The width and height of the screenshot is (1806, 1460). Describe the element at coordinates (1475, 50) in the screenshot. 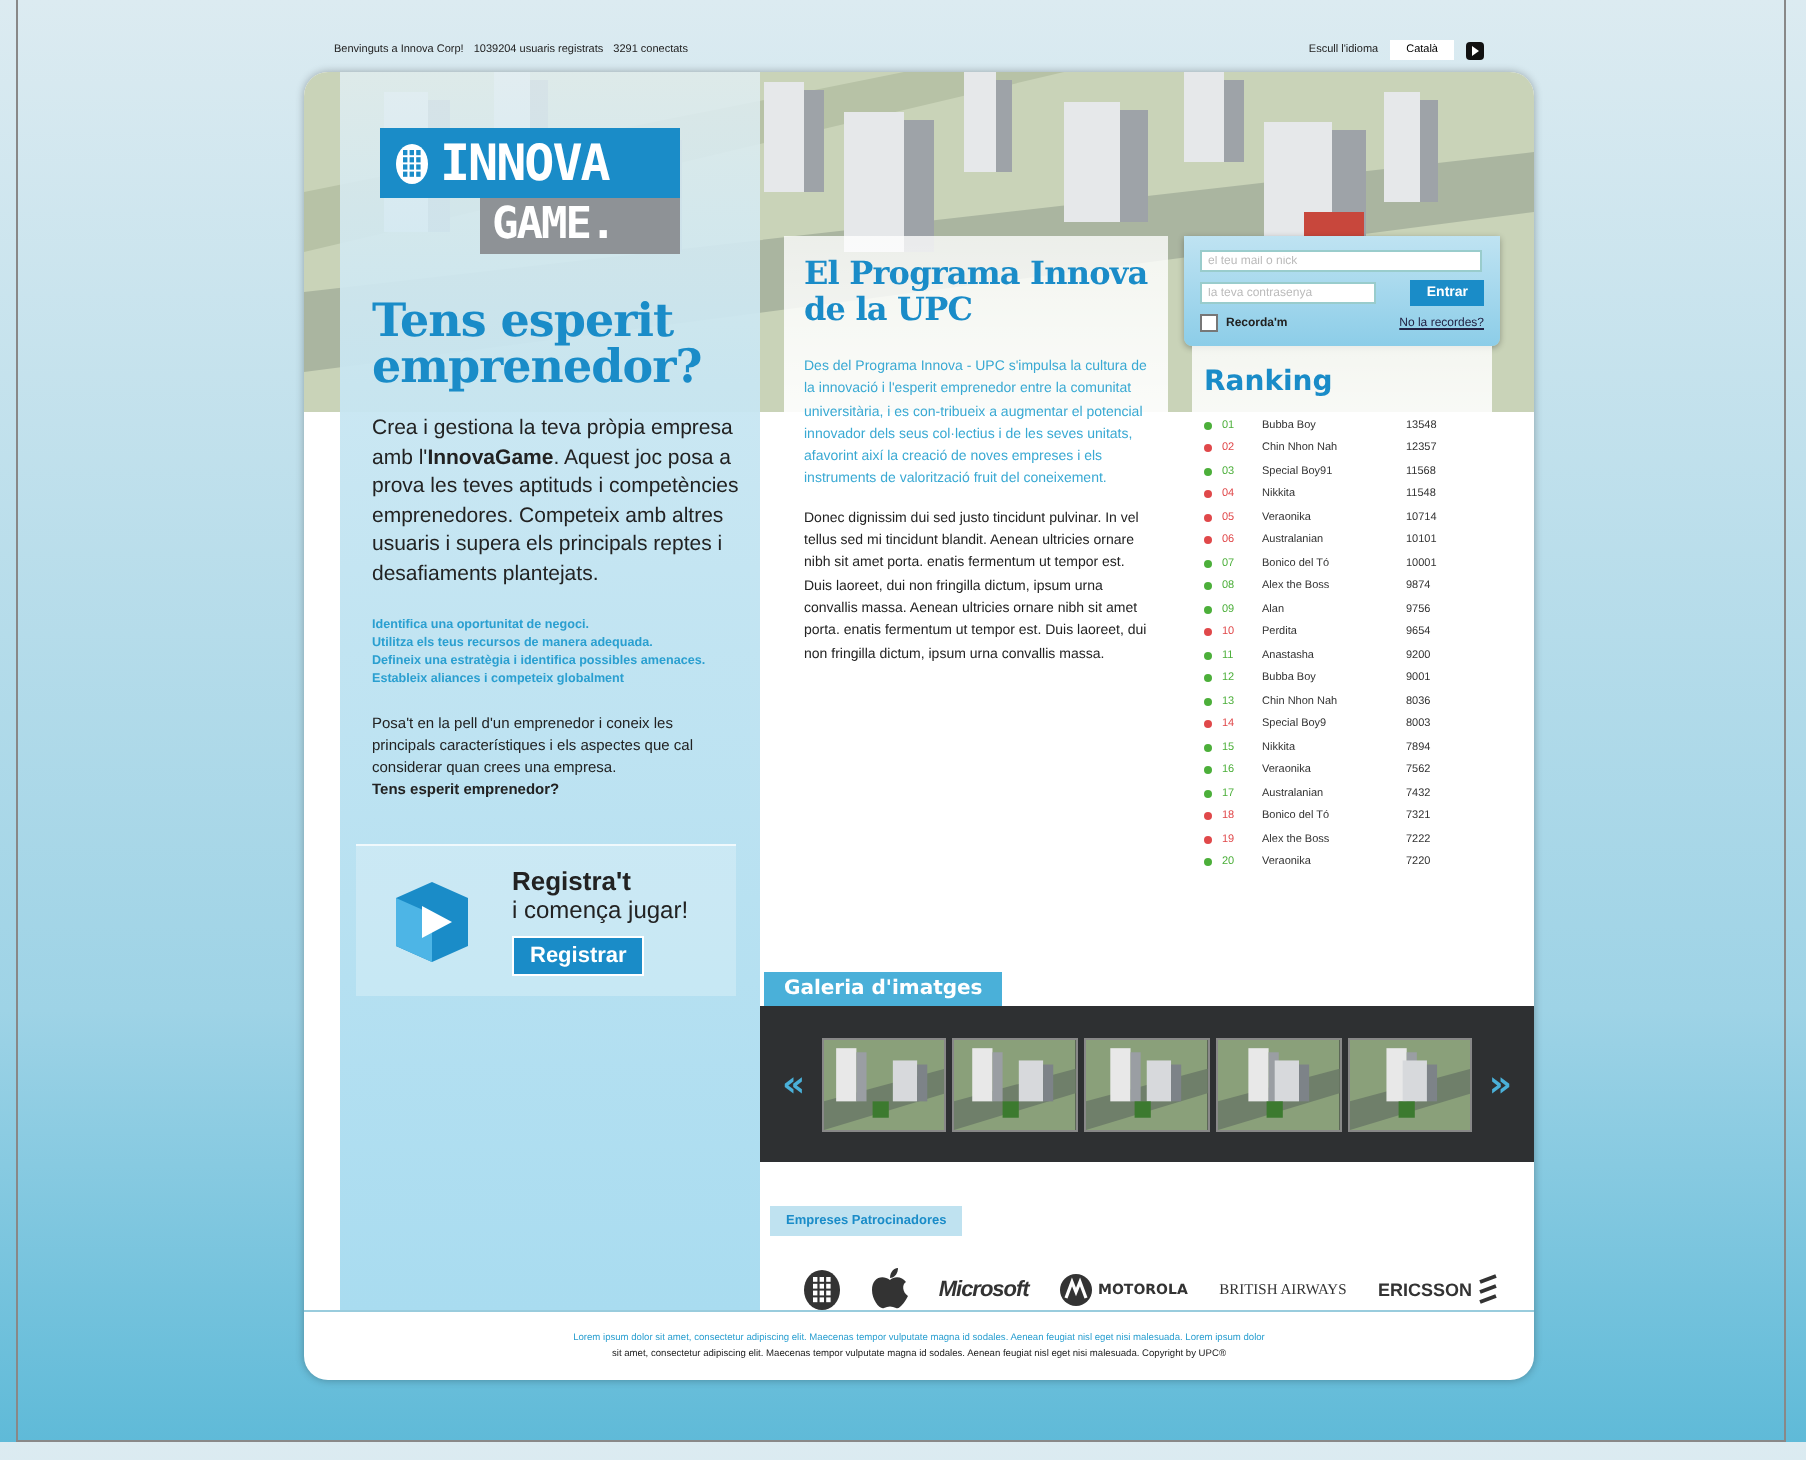

I see `dropdown-icon` at that location.